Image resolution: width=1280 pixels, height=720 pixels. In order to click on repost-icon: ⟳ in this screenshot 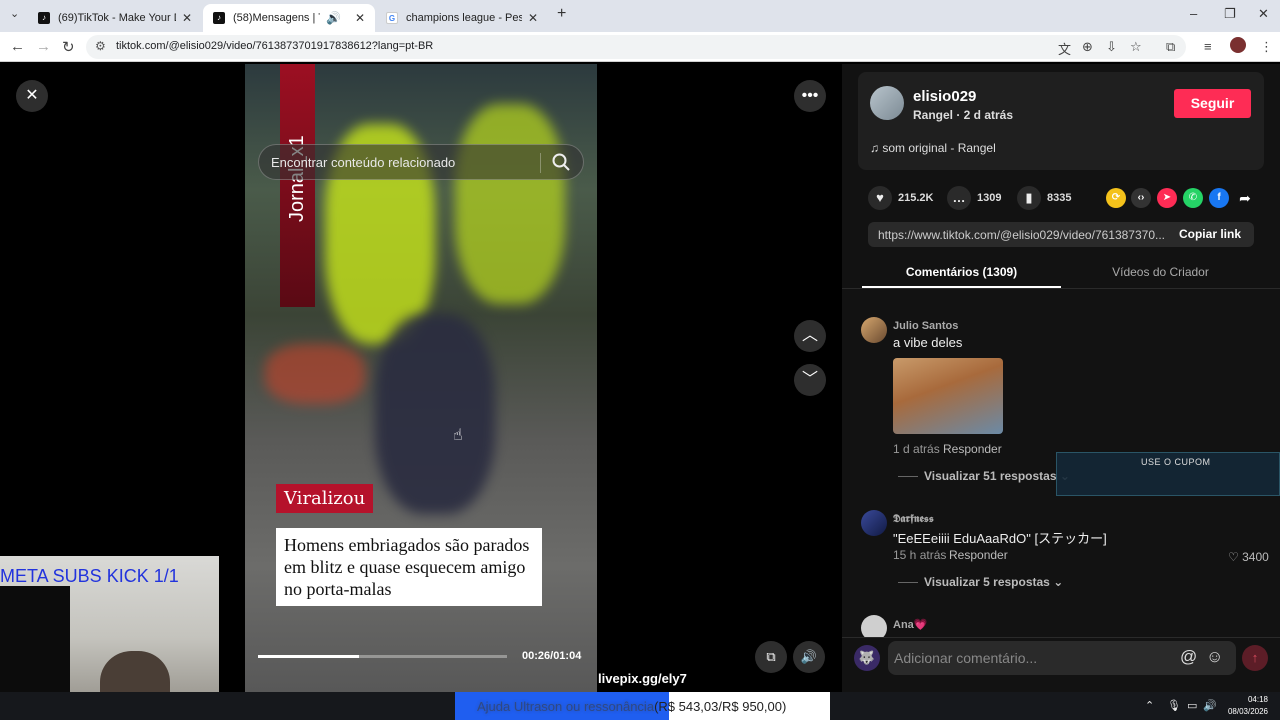, I will do `click(1116, 198)`.